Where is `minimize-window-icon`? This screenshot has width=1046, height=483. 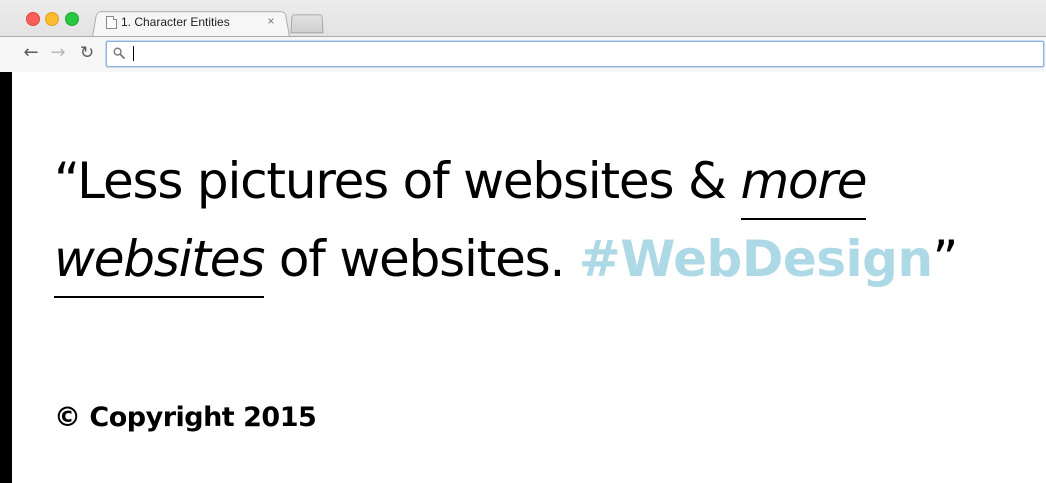
minimize-window-icon is located at coordinates (52, 19).